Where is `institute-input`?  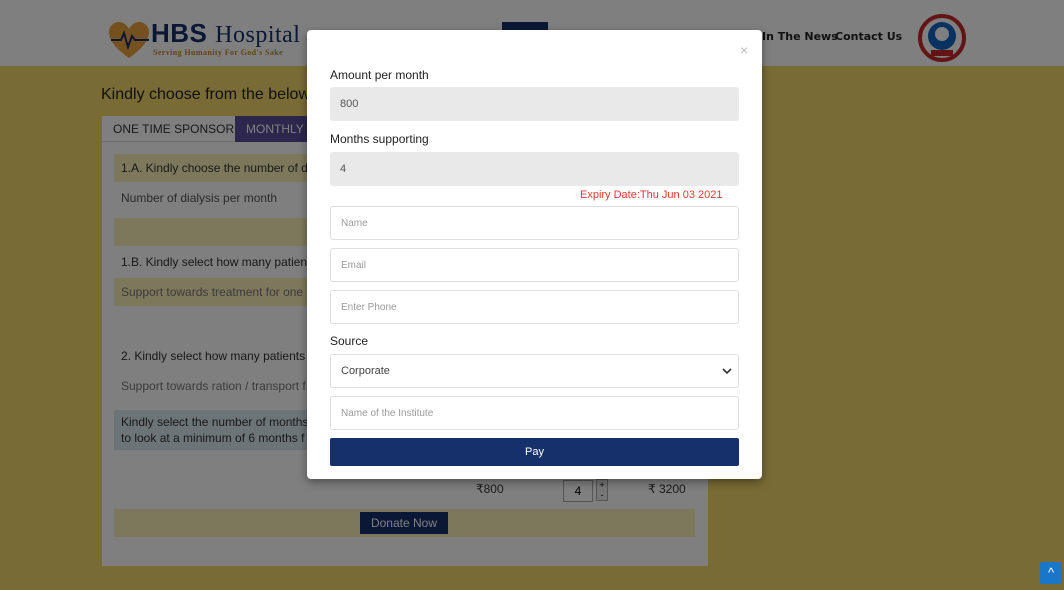
institute-input is located at coordinates (534, 413).